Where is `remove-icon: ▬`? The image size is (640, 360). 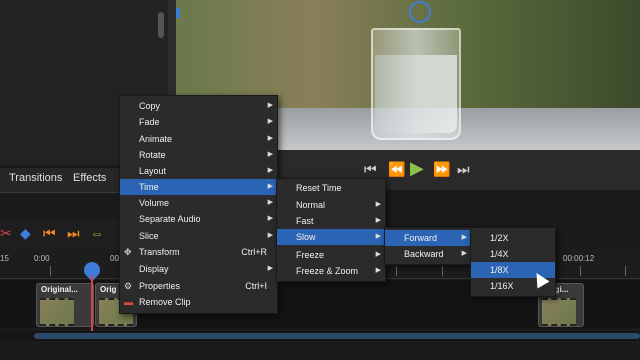 remove-icon: ▬ is located at coordinates (128, 302).